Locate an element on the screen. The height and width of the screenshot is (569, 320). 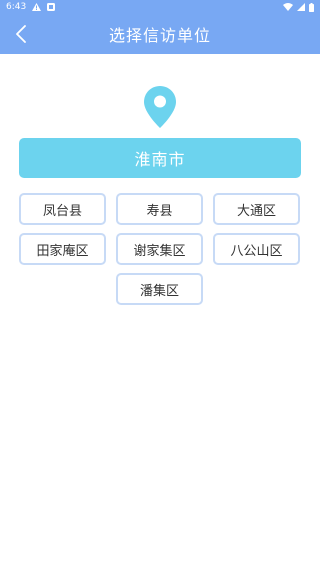
warning-icon is located at coordinates (37, 7).